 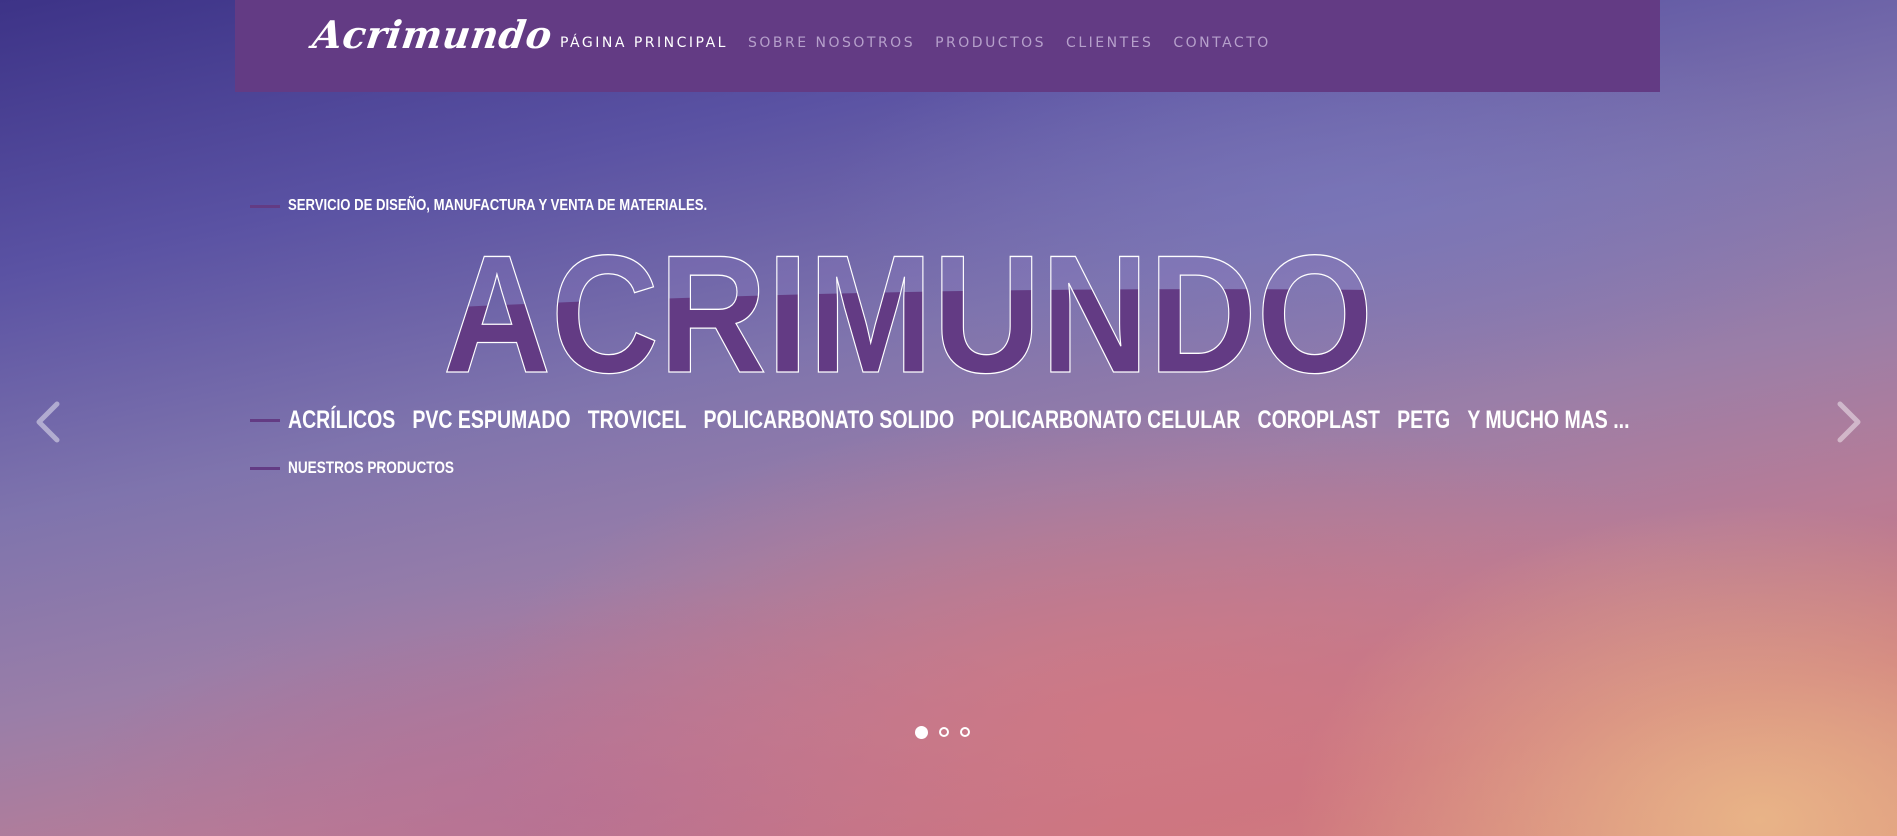 What do you see at coordinates (831, 43) in the screenshot?
I see `nav-item-sobre-nosotros: SOBRE NOSOTROS` at bounding box center [831, 43].